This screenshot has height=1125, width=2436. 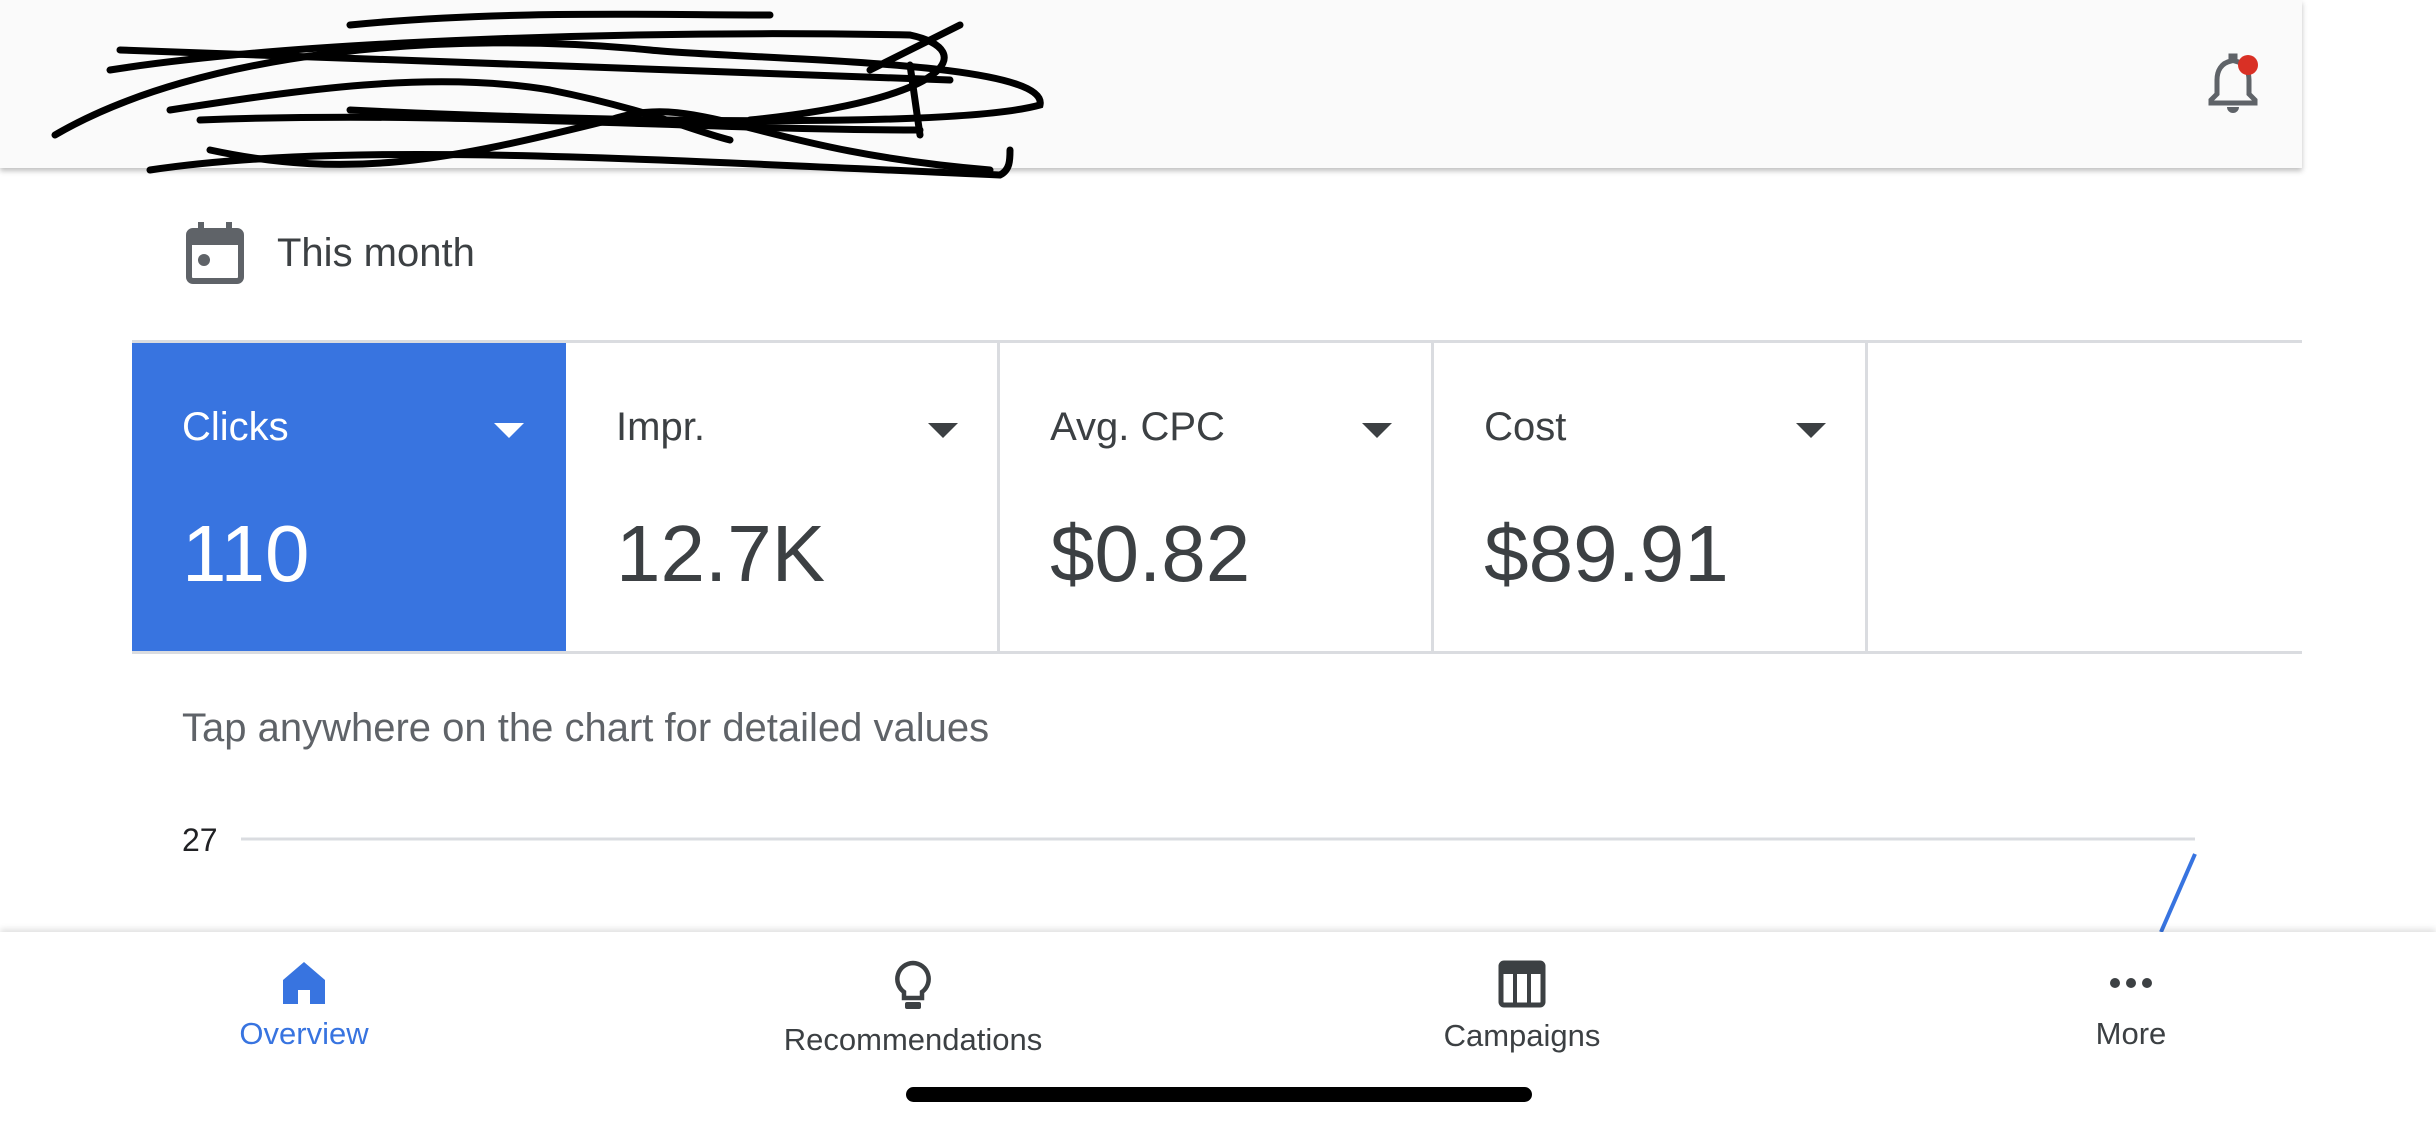 What do you see at coordinates (547, 94) in the screenshot?
I see `redacted-account-name` at bounding box center [547, 94].